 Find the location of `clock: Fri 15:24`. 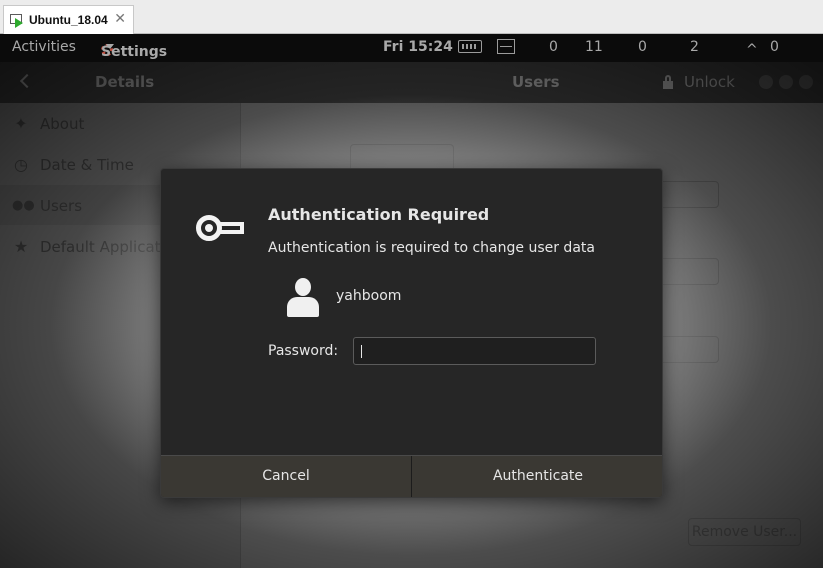

clock: Fri 15:24 is located at coordinates (418, 47).